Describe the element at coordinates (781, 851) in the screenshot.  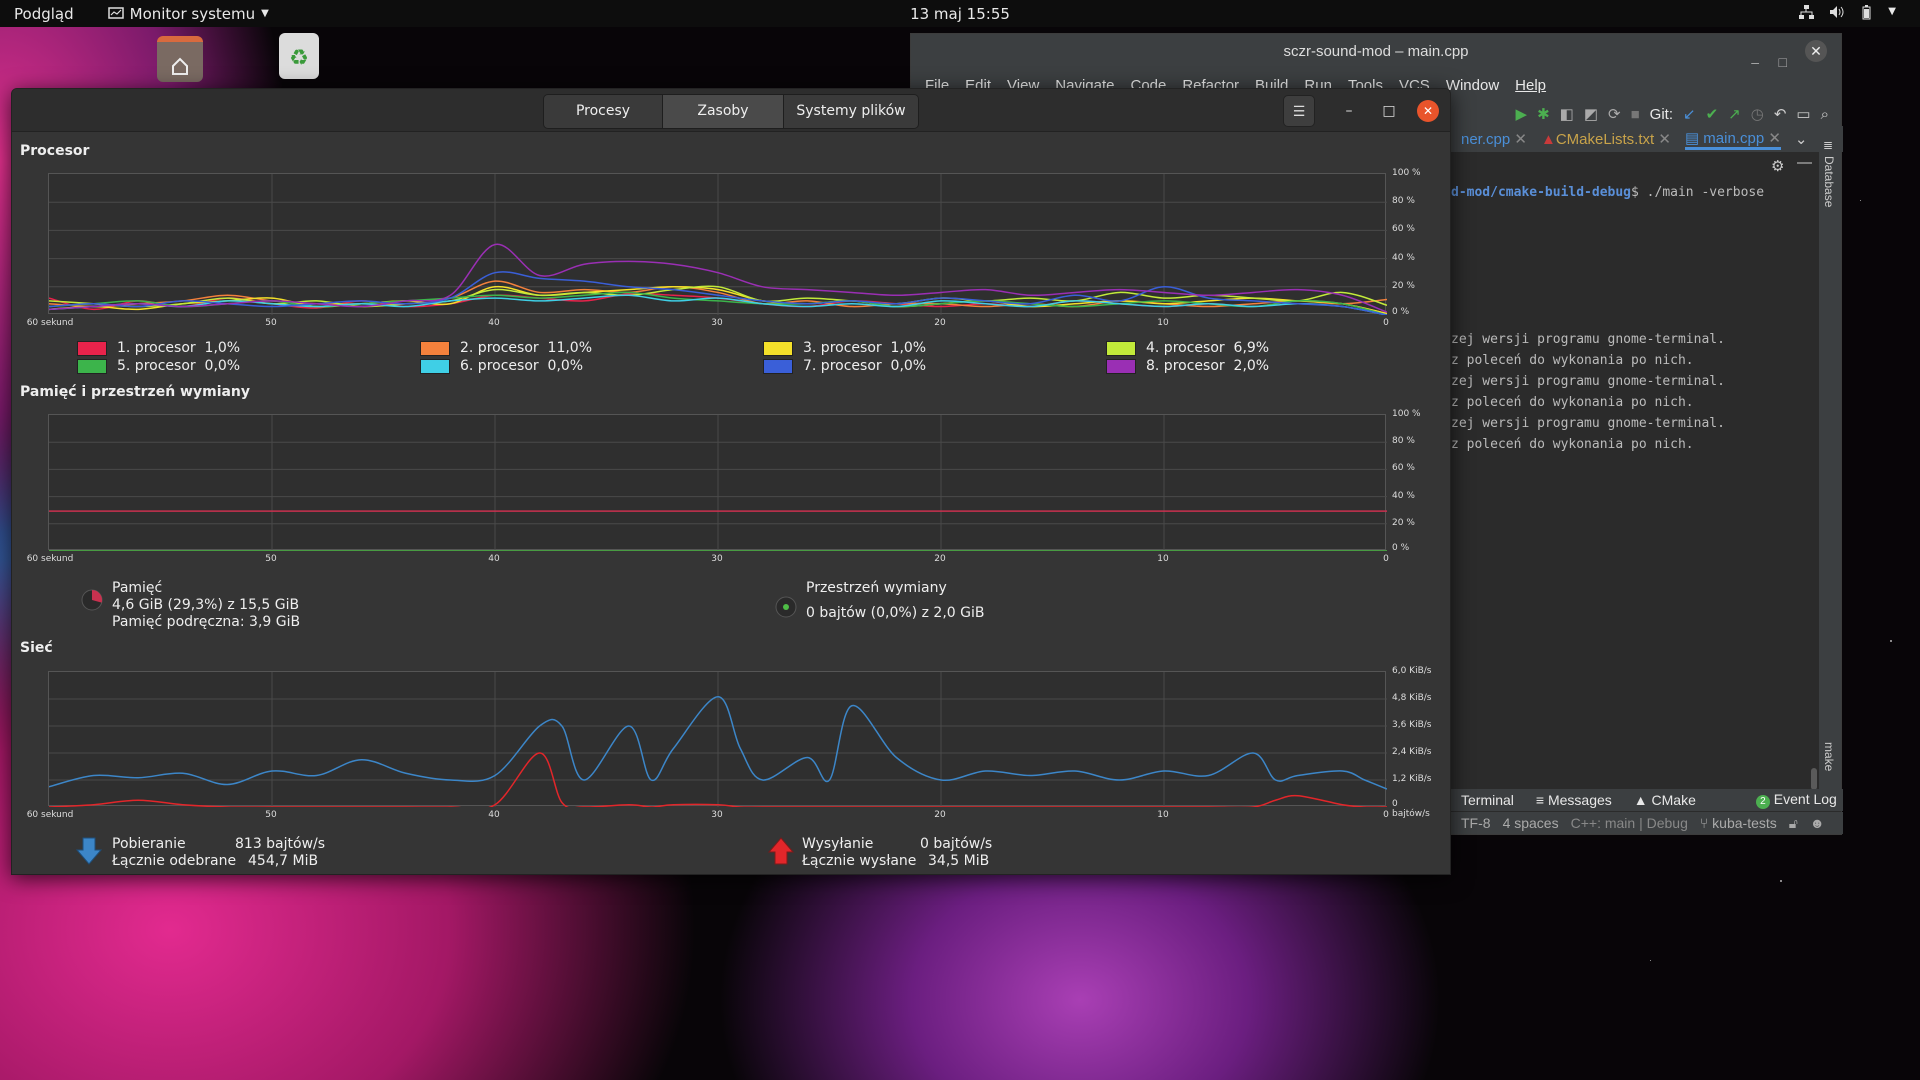
I see `upload-arrow-icon` at that location.